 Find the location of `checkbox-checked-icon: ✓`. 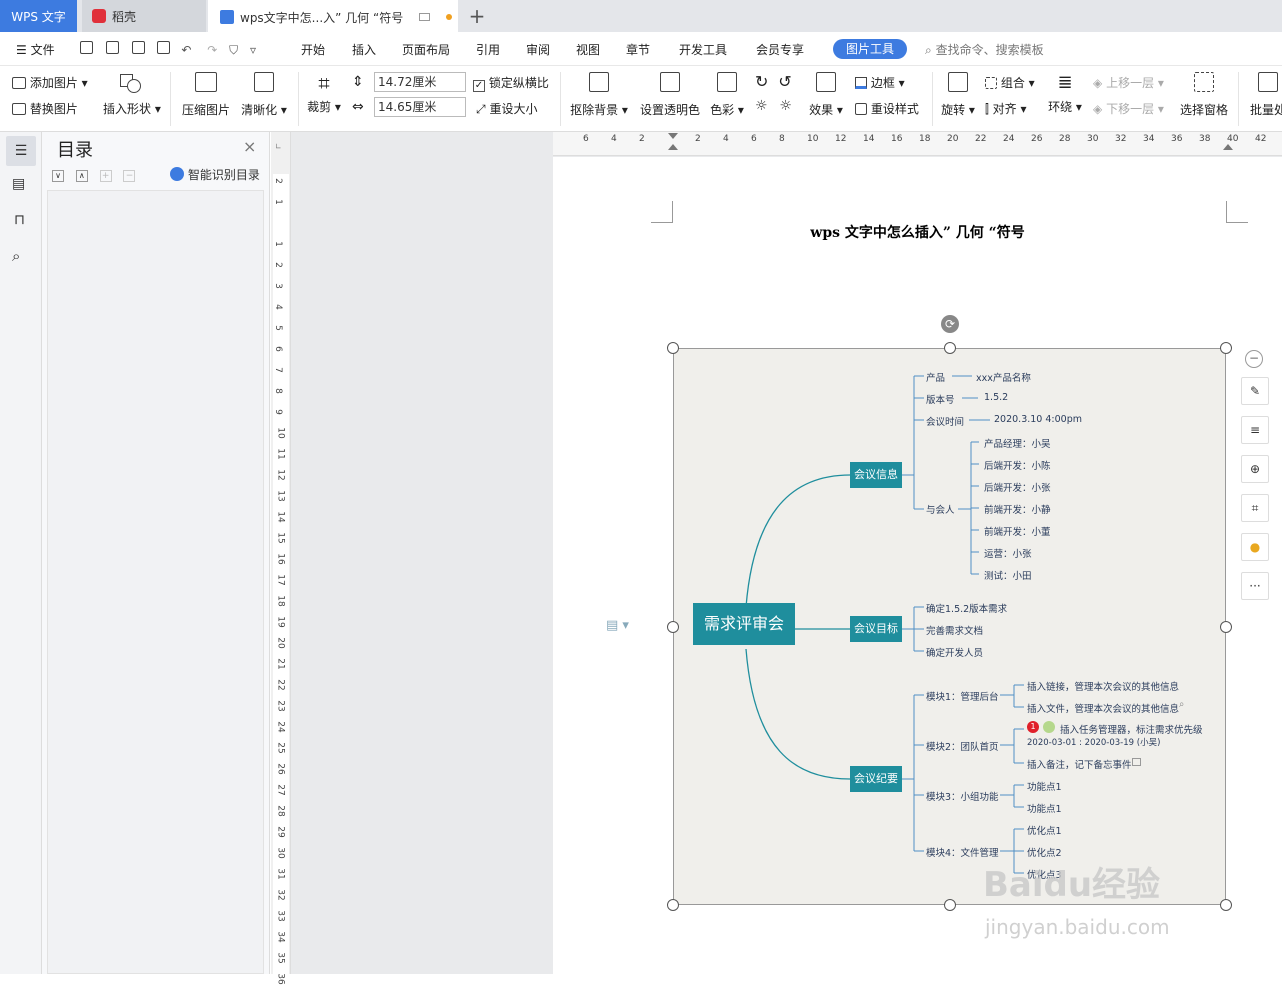

checkbox-checked-icon: ✓ is located at coordinates (479, 86).